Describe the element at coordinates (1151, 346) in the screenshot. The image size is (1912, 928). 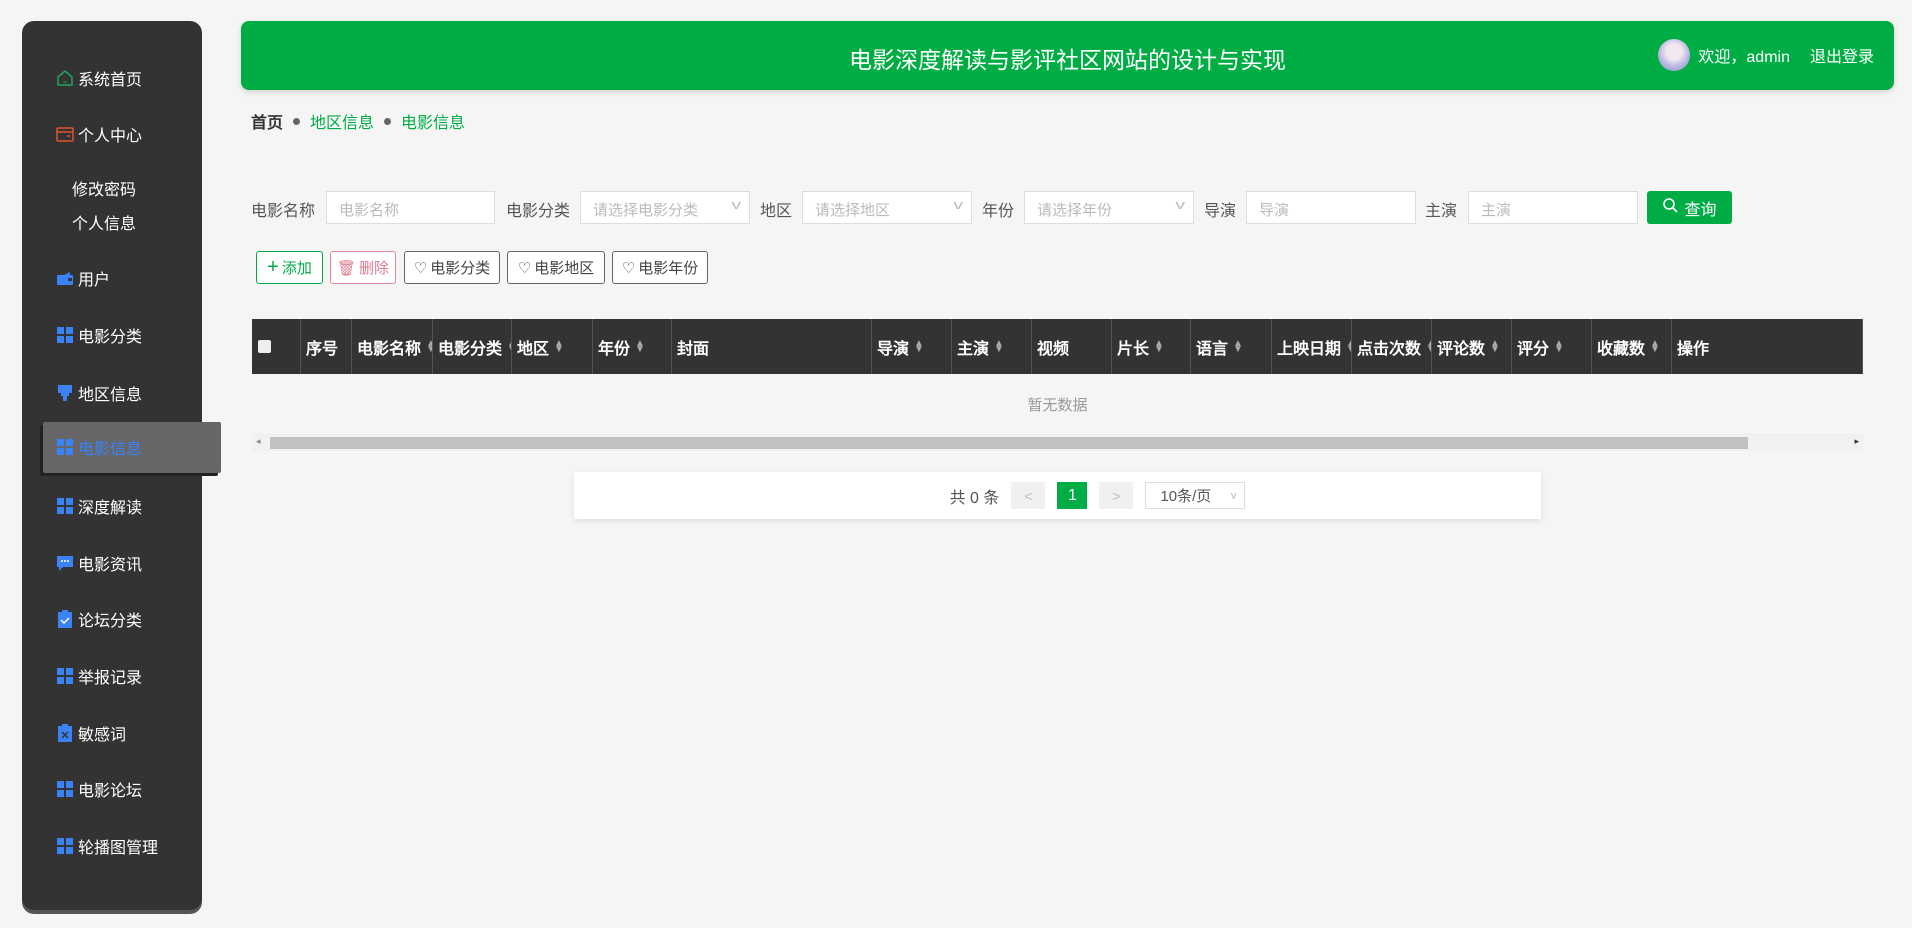
I see `column-header: 片长 ▲ ▼` at that location.